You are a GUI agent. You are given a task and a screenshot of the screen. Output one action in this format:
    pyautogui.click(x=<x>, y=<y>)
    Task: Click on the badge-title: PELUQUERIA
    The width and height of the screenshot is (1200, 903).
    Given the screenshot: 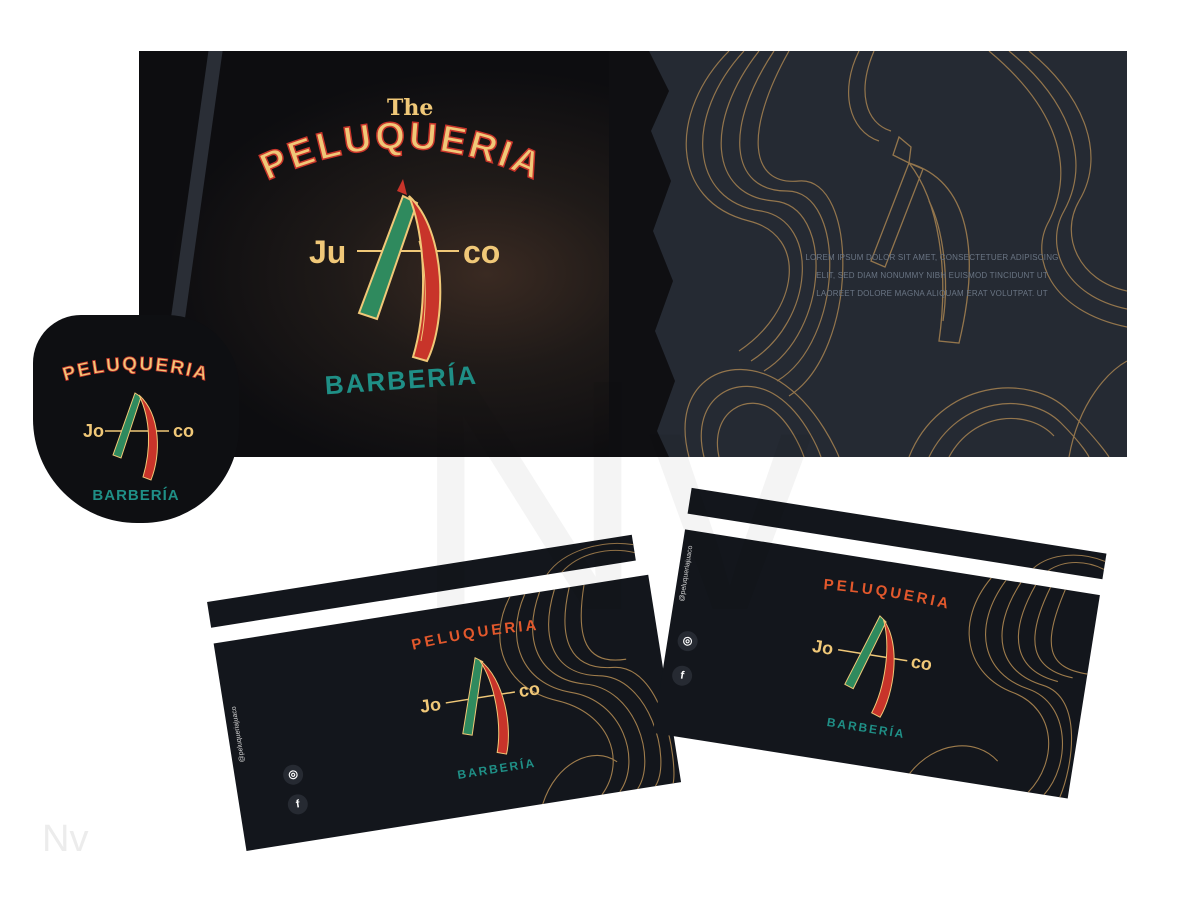 What is the action you would take?
    pyautogui.click(x=135, y=369)
    